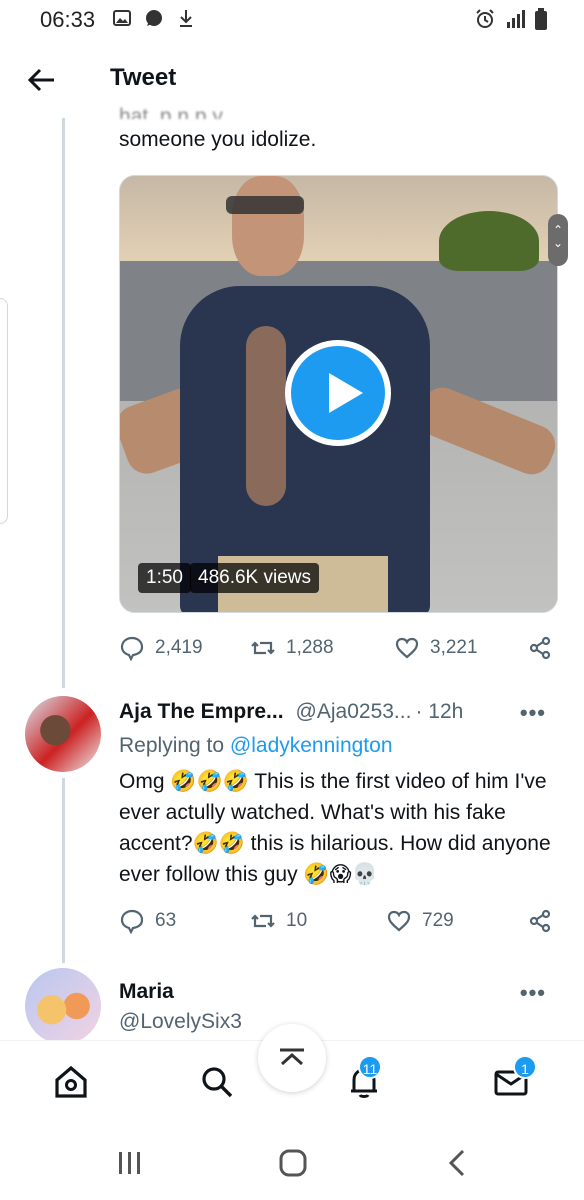 Image resolution: width=584 pixels, height=1200 pixels. I want to click on reply-actions: 63 10 729, so click(344, 921).